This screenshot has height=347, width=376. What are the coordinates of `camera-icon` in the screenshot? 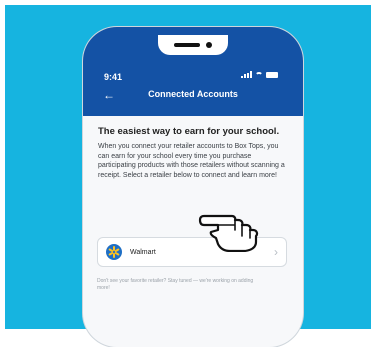 It's located at (209, 45).